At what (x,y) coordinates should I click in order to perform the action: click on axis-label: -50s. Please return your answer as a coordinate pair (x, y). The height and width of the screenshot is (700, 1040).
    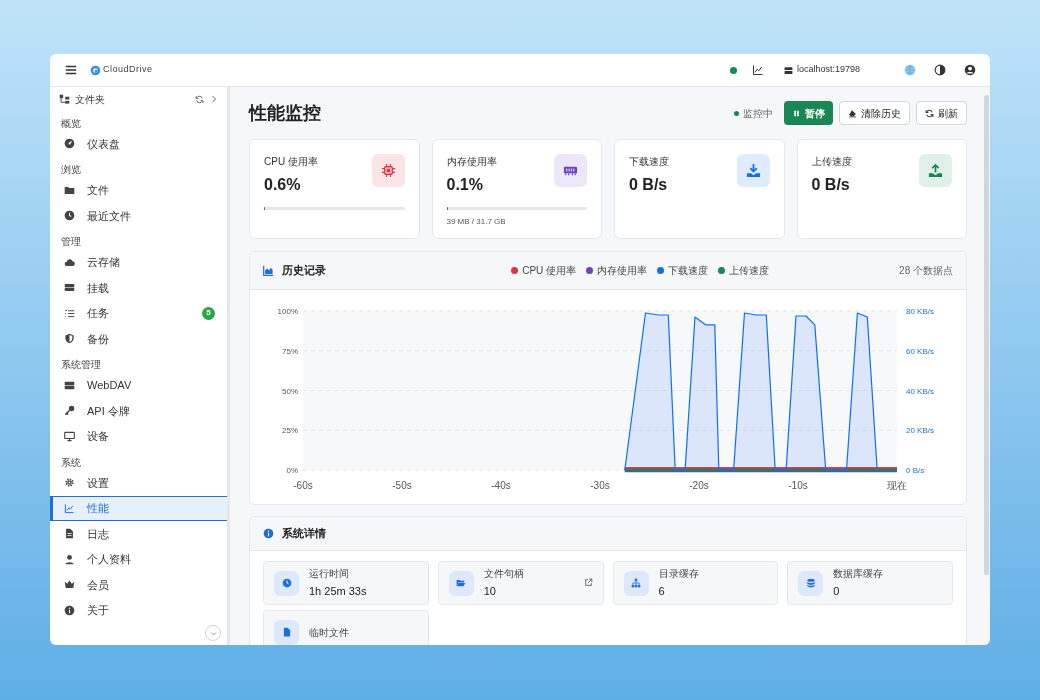
    Looking at the image, I should click on (402, 485).